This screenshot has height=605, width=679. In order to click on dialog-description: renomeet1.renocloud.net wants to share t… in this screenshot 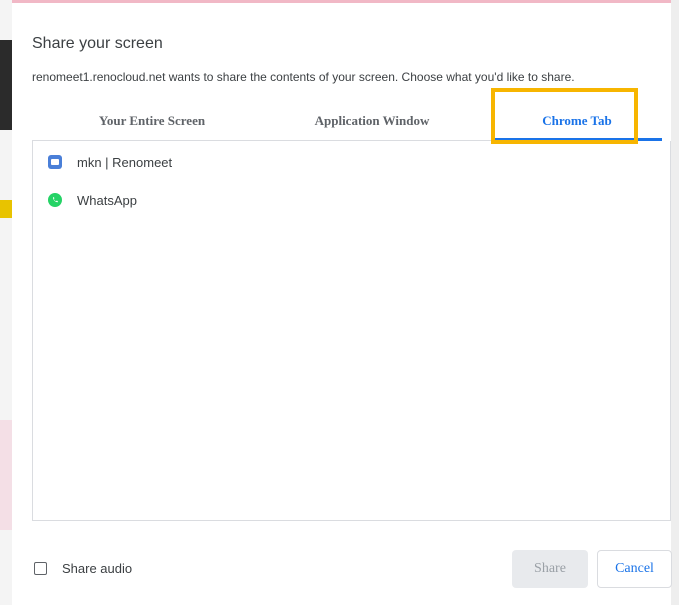, I will do `click(303, 77)`.